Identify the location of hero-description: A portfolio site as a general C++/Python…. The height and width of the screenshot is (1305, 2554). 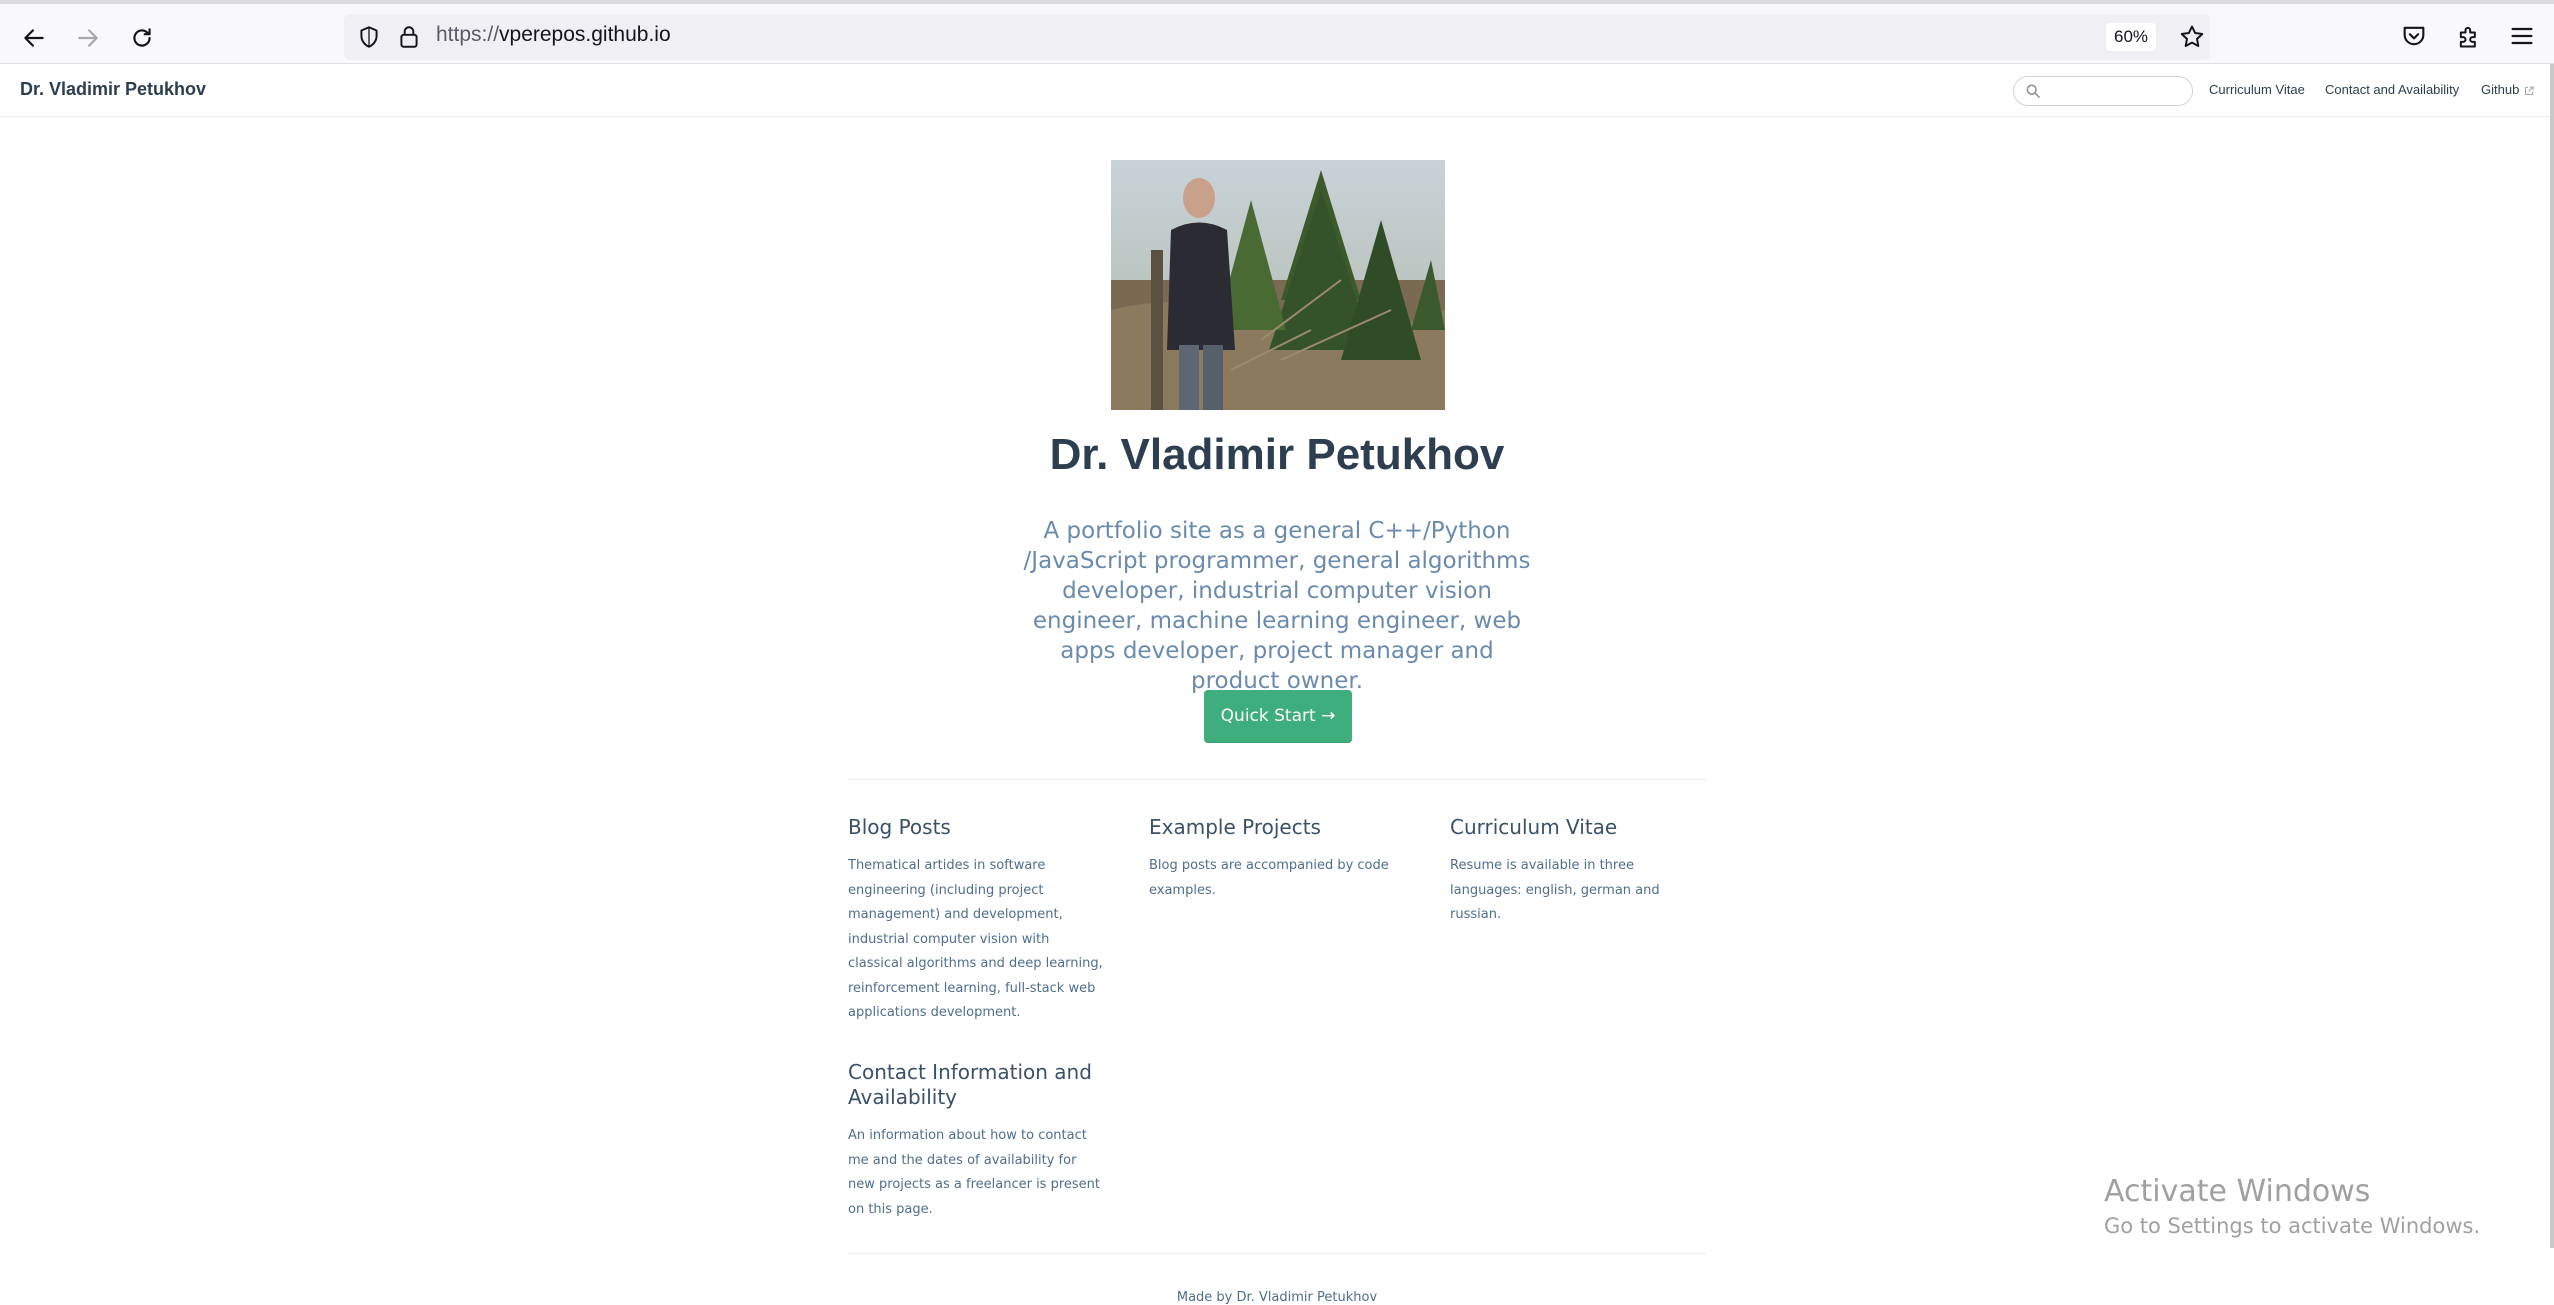
(1277, 606).